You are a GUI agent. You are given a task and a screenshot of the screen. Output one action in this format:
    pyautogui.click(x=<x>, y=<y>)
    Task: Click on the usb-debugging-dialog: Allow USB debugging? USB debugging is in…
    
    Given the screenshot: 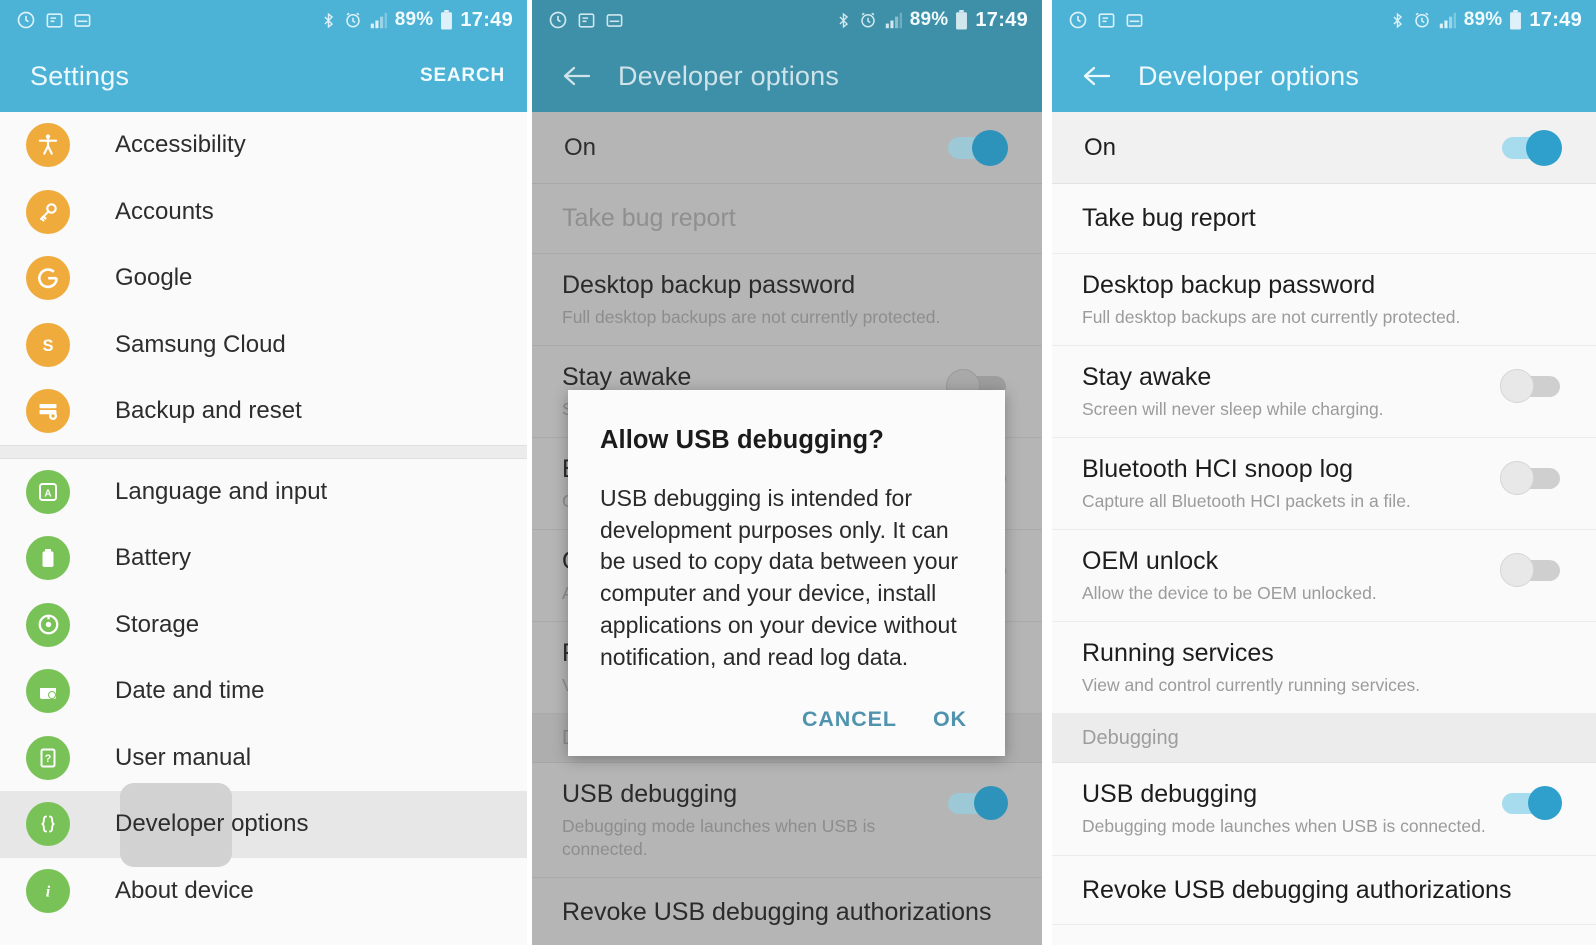 What is the action you would take?
    pyautogui.click(x=786, y=573)
    